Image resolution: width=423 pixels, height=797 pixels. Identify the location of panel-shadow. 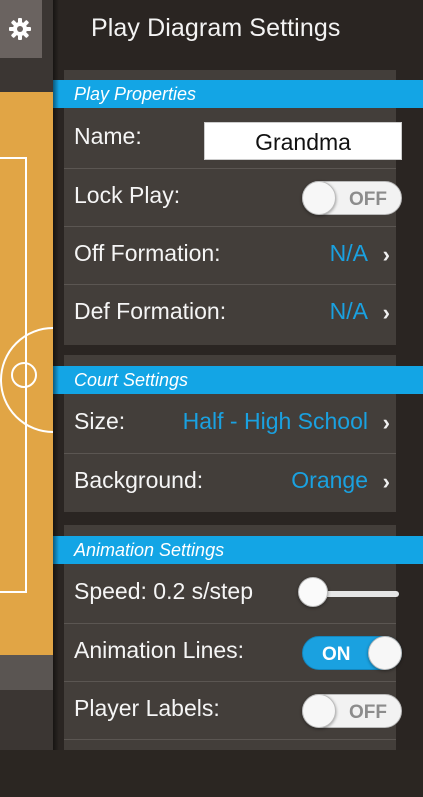
(56, 375).